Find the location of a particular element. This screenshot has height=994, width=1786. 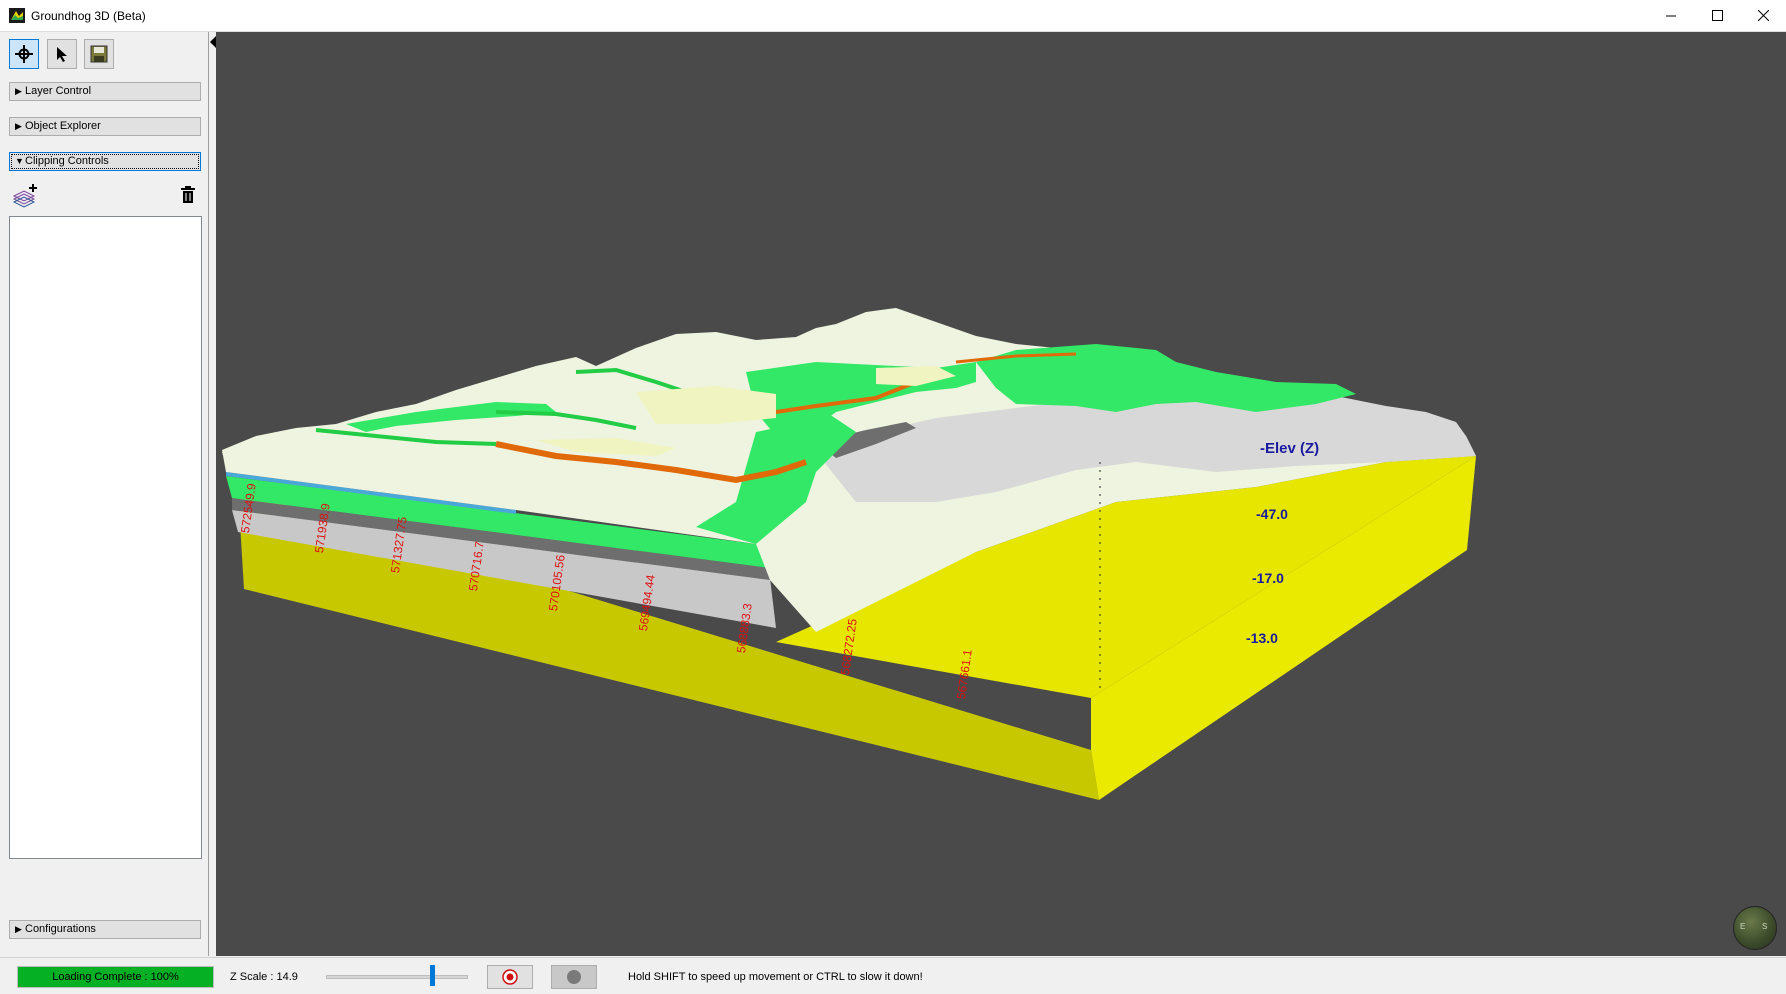

elevation-axis-title: -Elev (Z) is located at coordinates (1290, 448).